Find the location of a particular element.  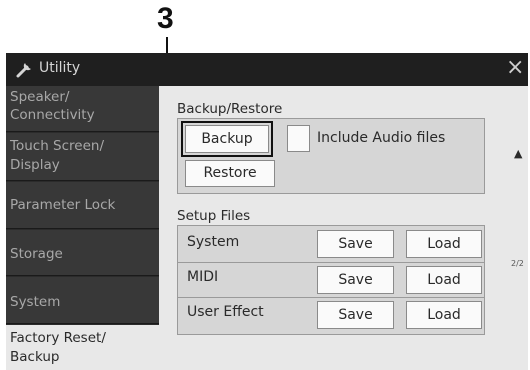

backup-button: Backup is located at coordinates (227, 139).